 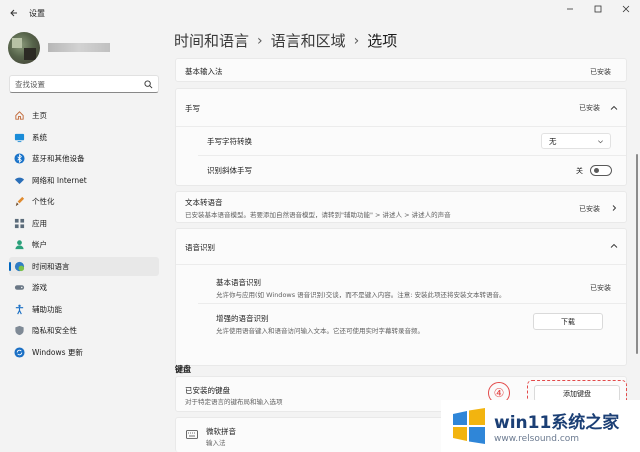 I want to click on back-button, so click(x=14, y=13).